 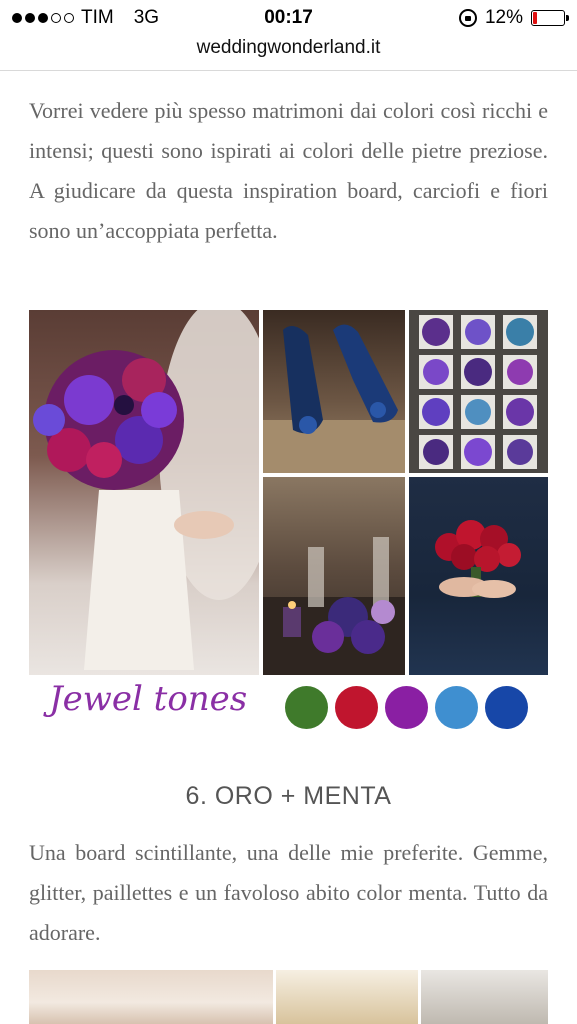 What do you see at coordinates (347, 997) in the screenshot?
I see `gold-shoes-photo` at bounding box center [347, 997].